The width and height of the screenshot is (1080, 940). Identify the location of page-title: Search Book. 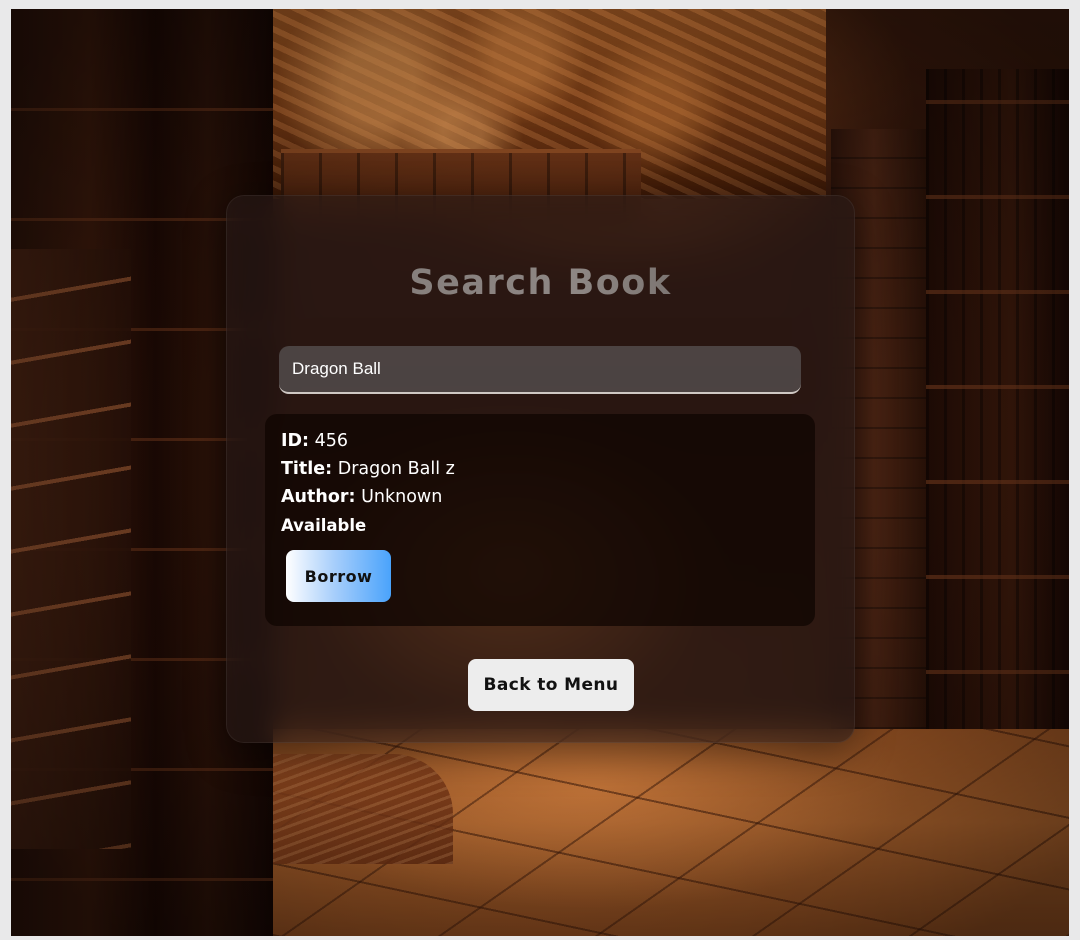
(540, 283).